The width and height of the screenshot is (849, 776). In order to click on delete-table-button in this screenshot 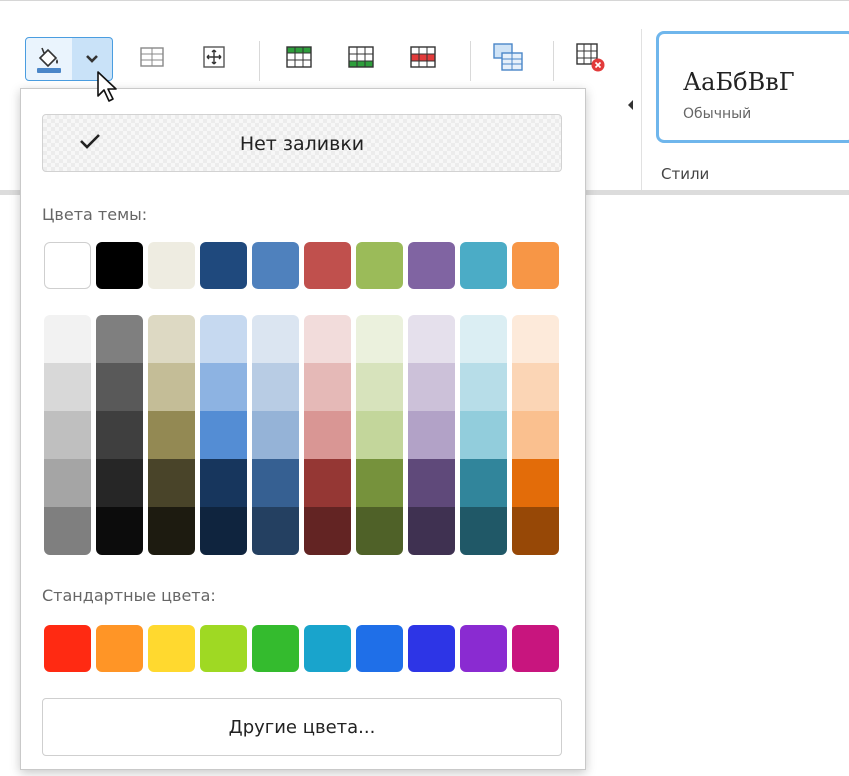, I will do `click(590, 57)`.